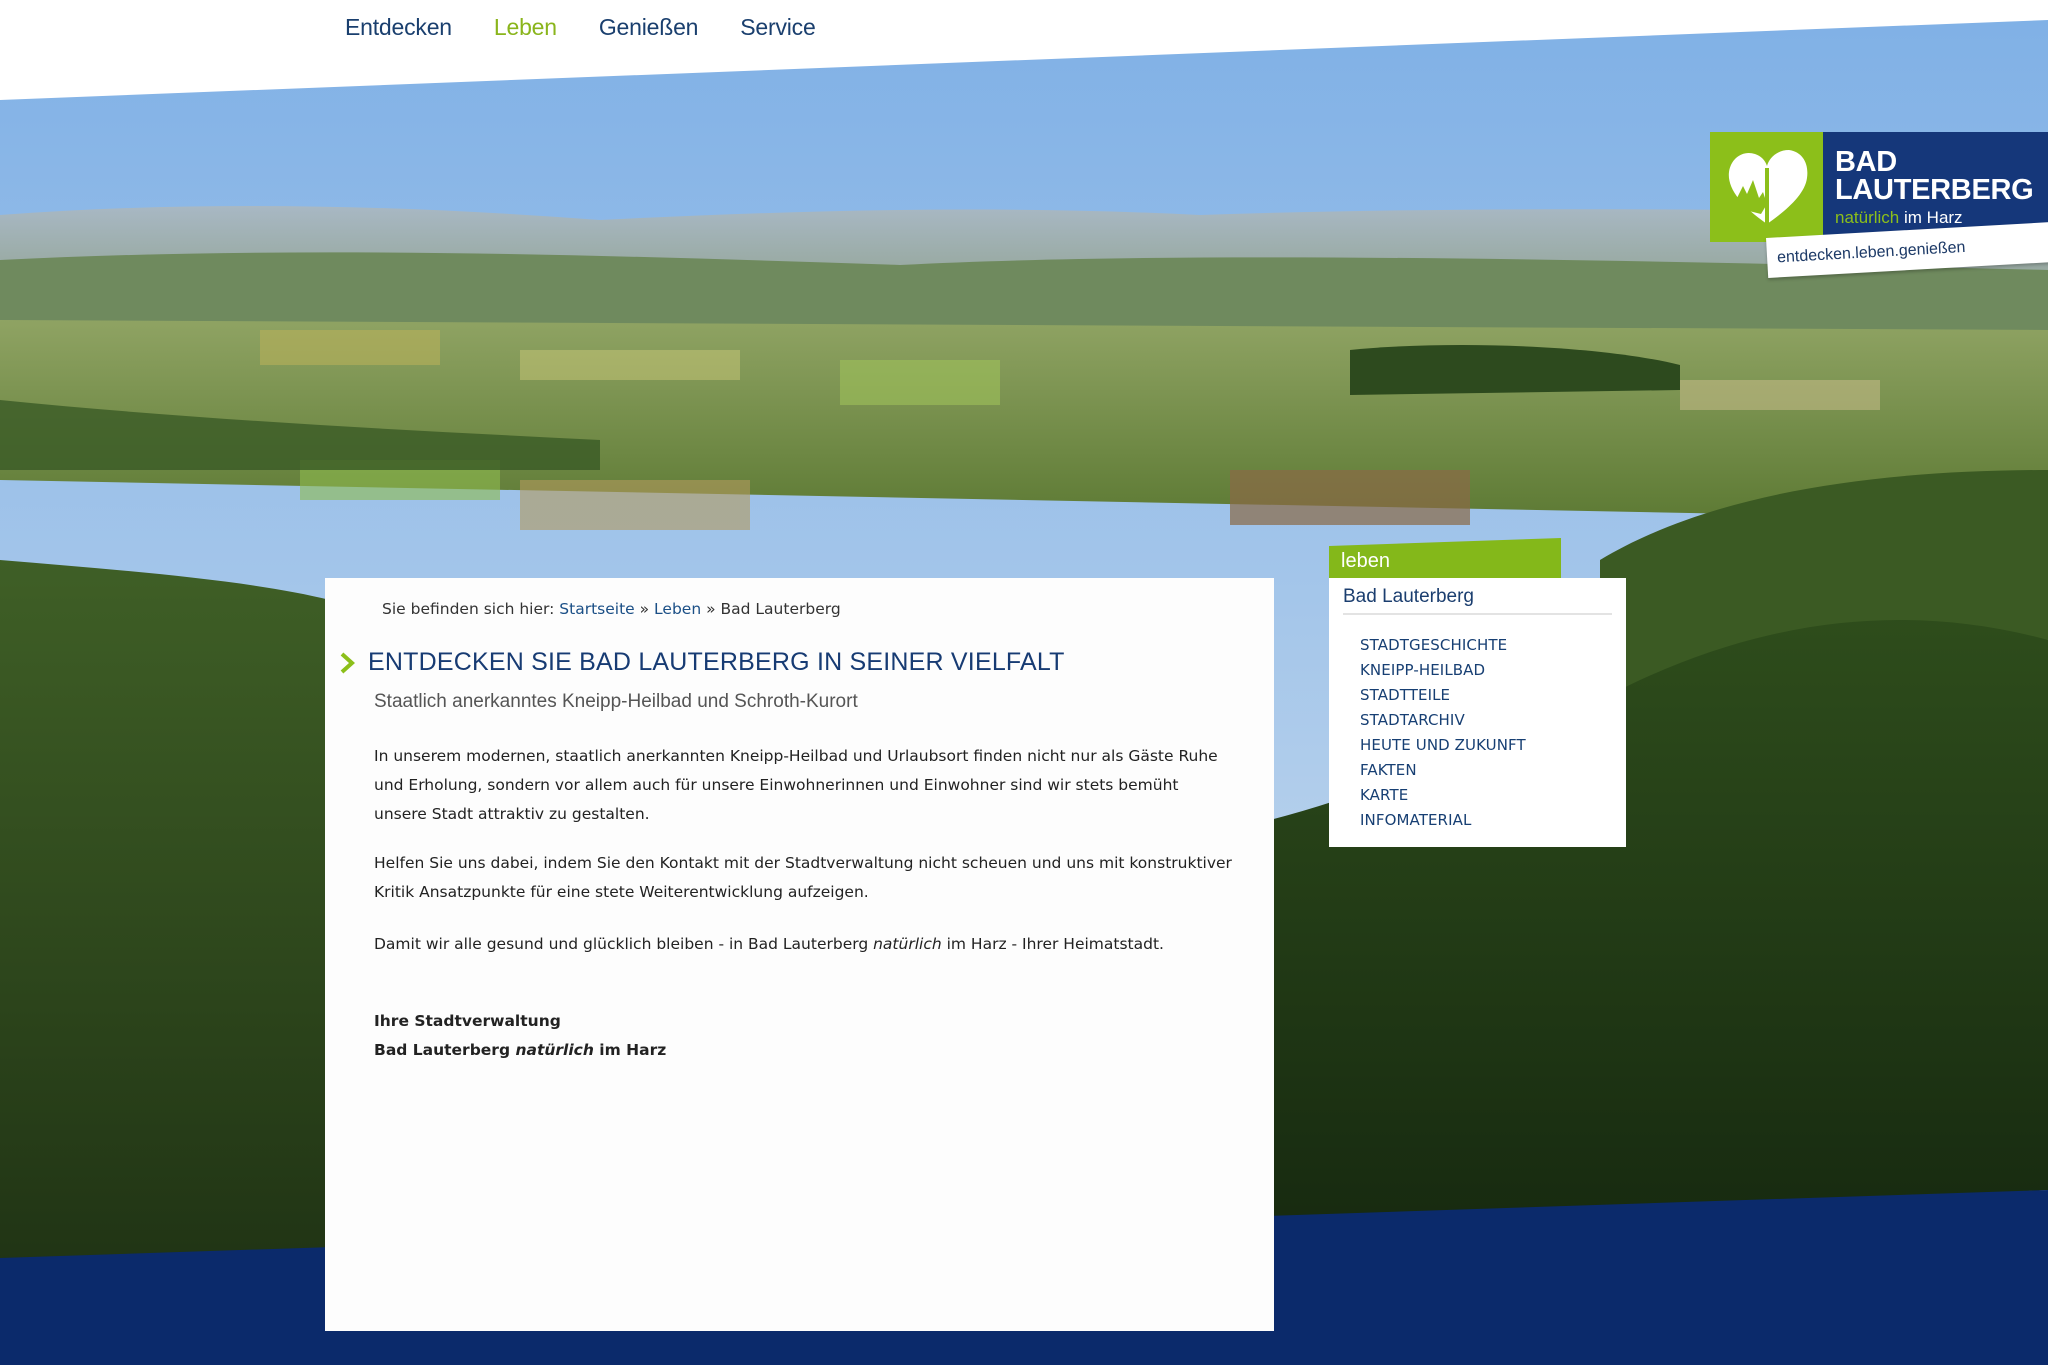 This screenshot has height=1365, width=2048. Describe the element at coordinates (907, 944) in the screenshot. I see `closing-text-italic: natürlich` at that location.